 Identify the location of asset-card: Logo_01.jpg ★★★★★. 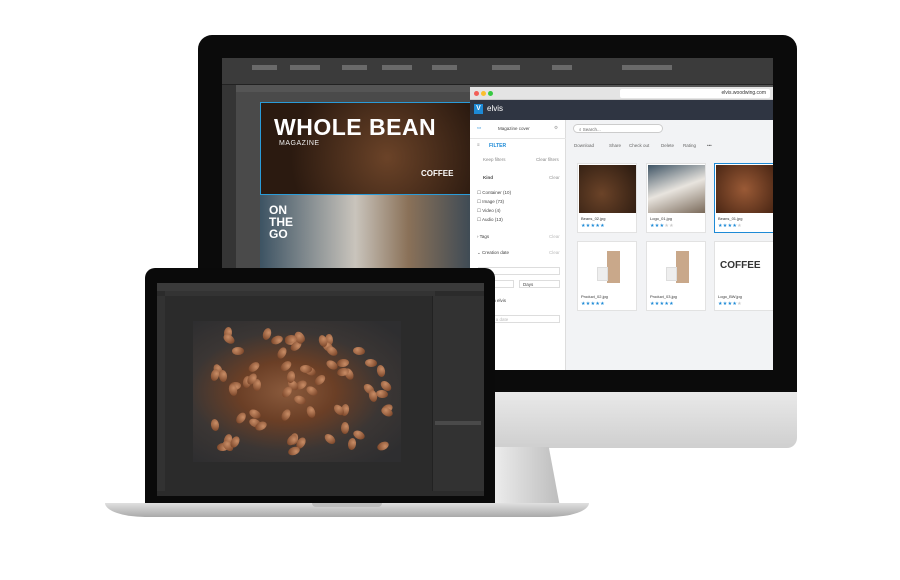
(676, 198).